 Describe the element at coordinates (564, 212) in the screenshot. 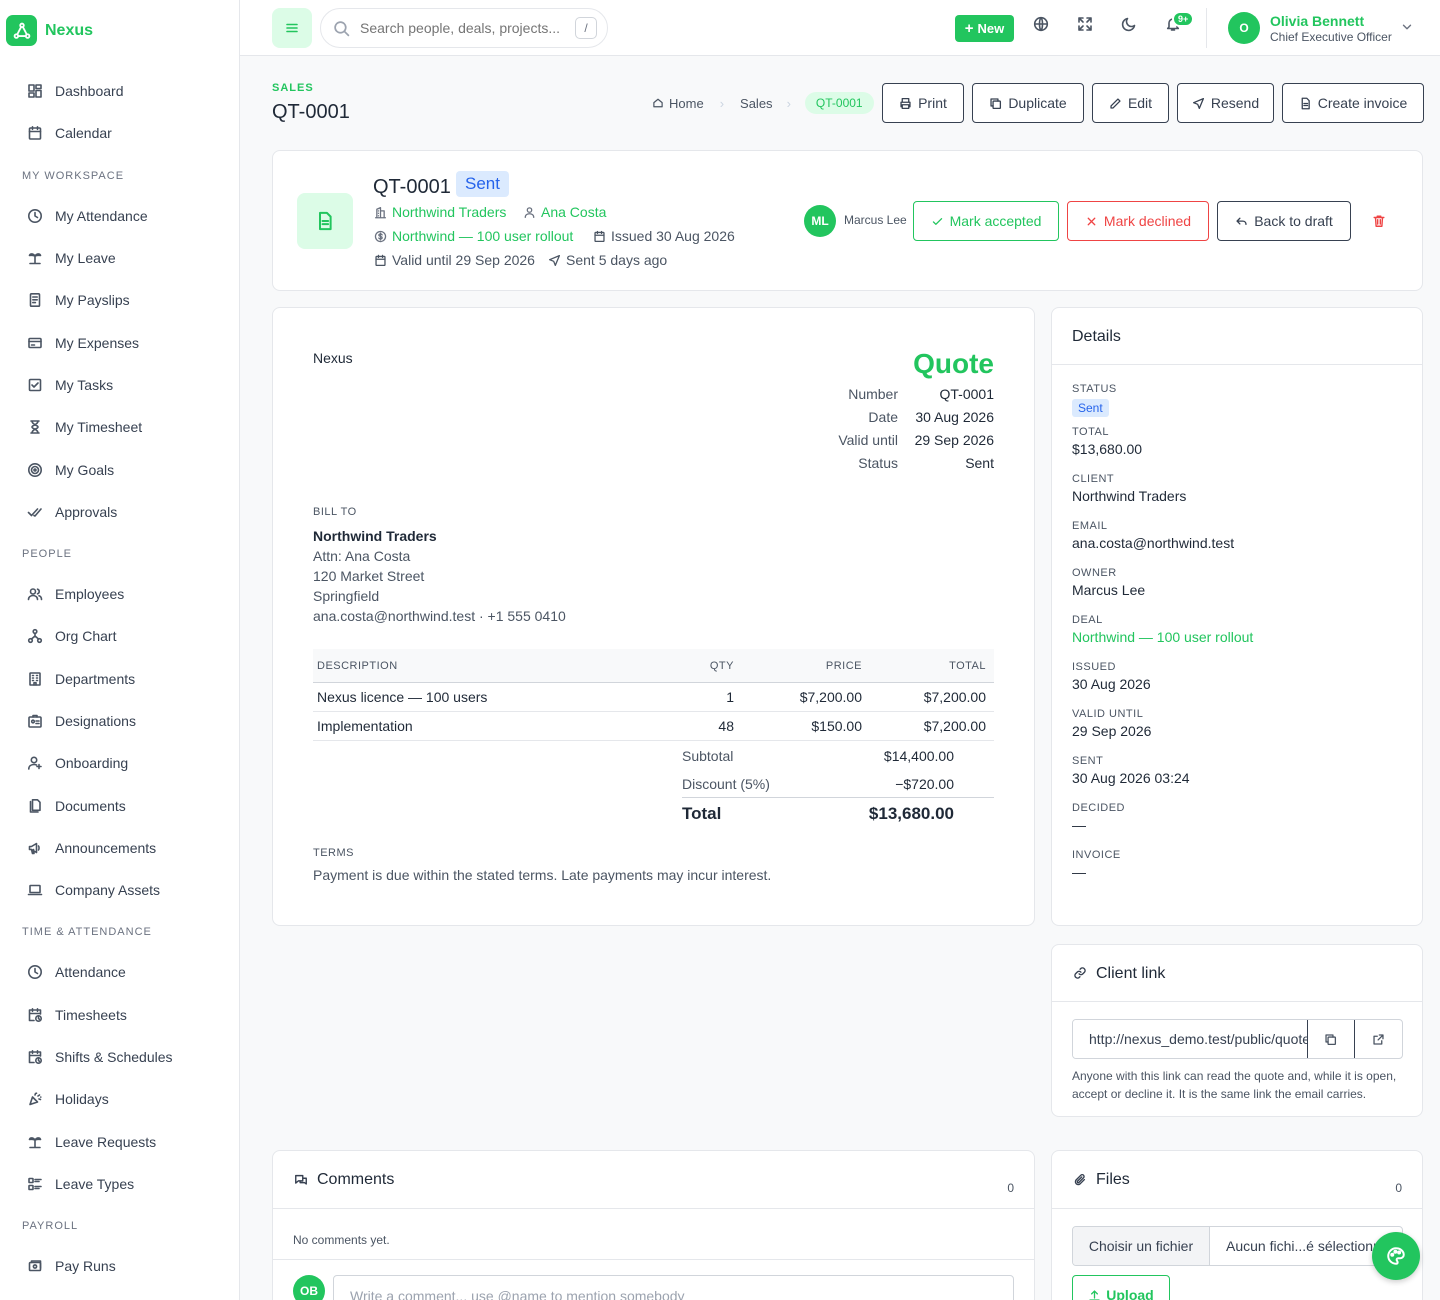

I see `contact-link: Ana Costa` at that location.